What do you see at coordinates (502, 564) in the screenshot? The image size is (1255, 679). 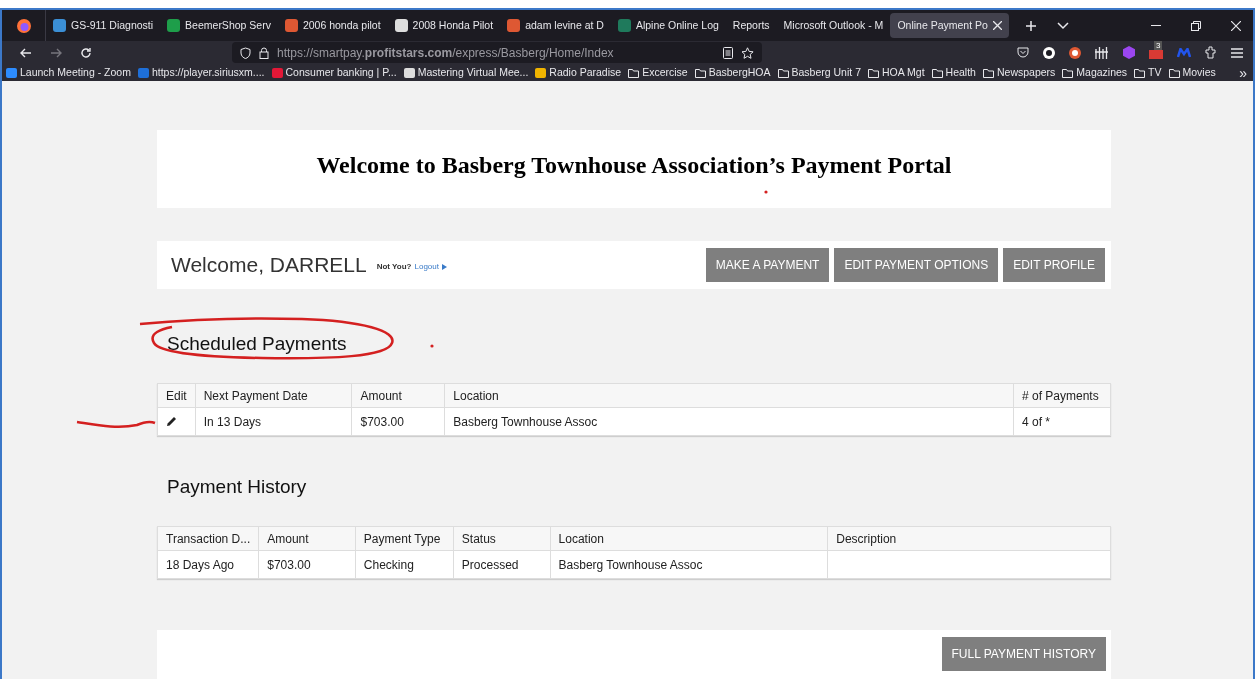 I see `table-cell: Processed` at bounding box center [502, 564].